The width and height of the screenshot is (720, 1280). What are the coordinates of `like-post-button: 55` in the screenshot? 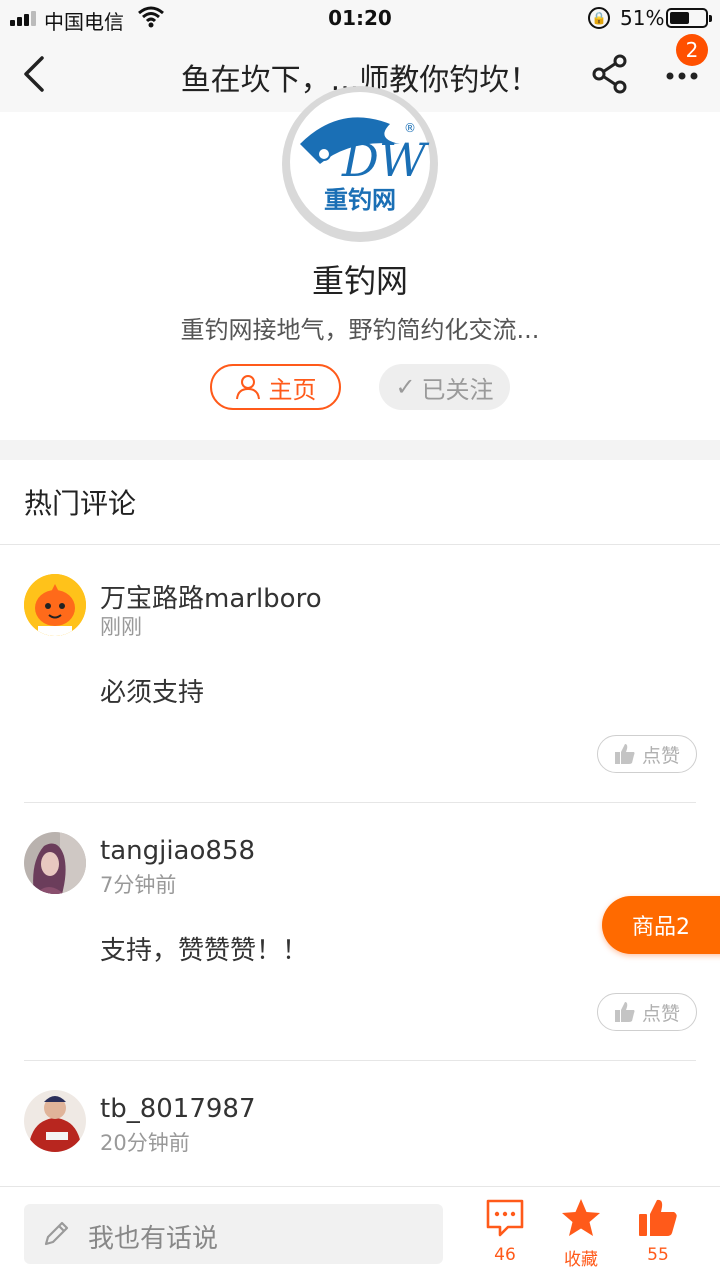 It's located at (658, 1231).